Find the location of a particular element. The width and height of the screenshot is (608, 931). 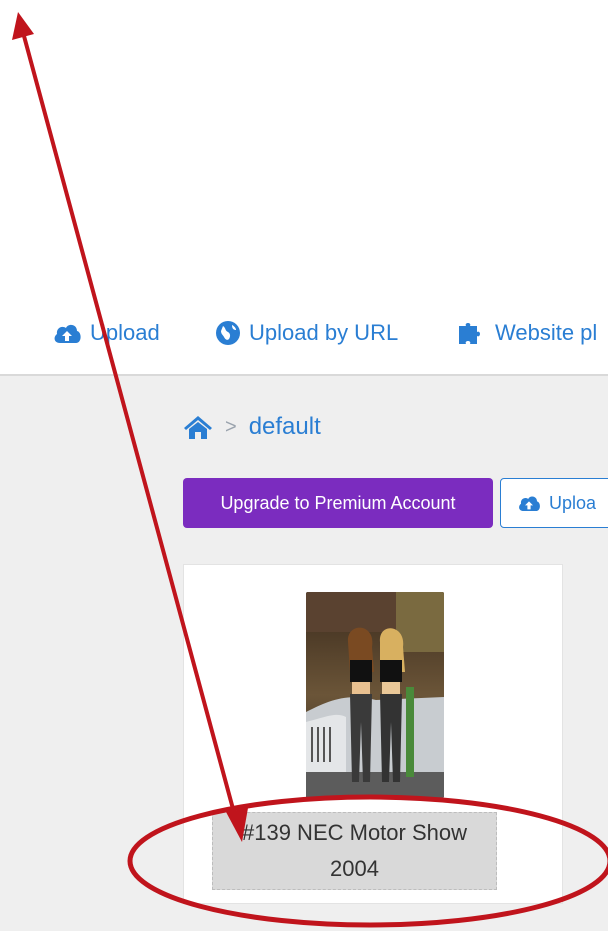

breadcrumb: > default is located at coordinates (252, 427).